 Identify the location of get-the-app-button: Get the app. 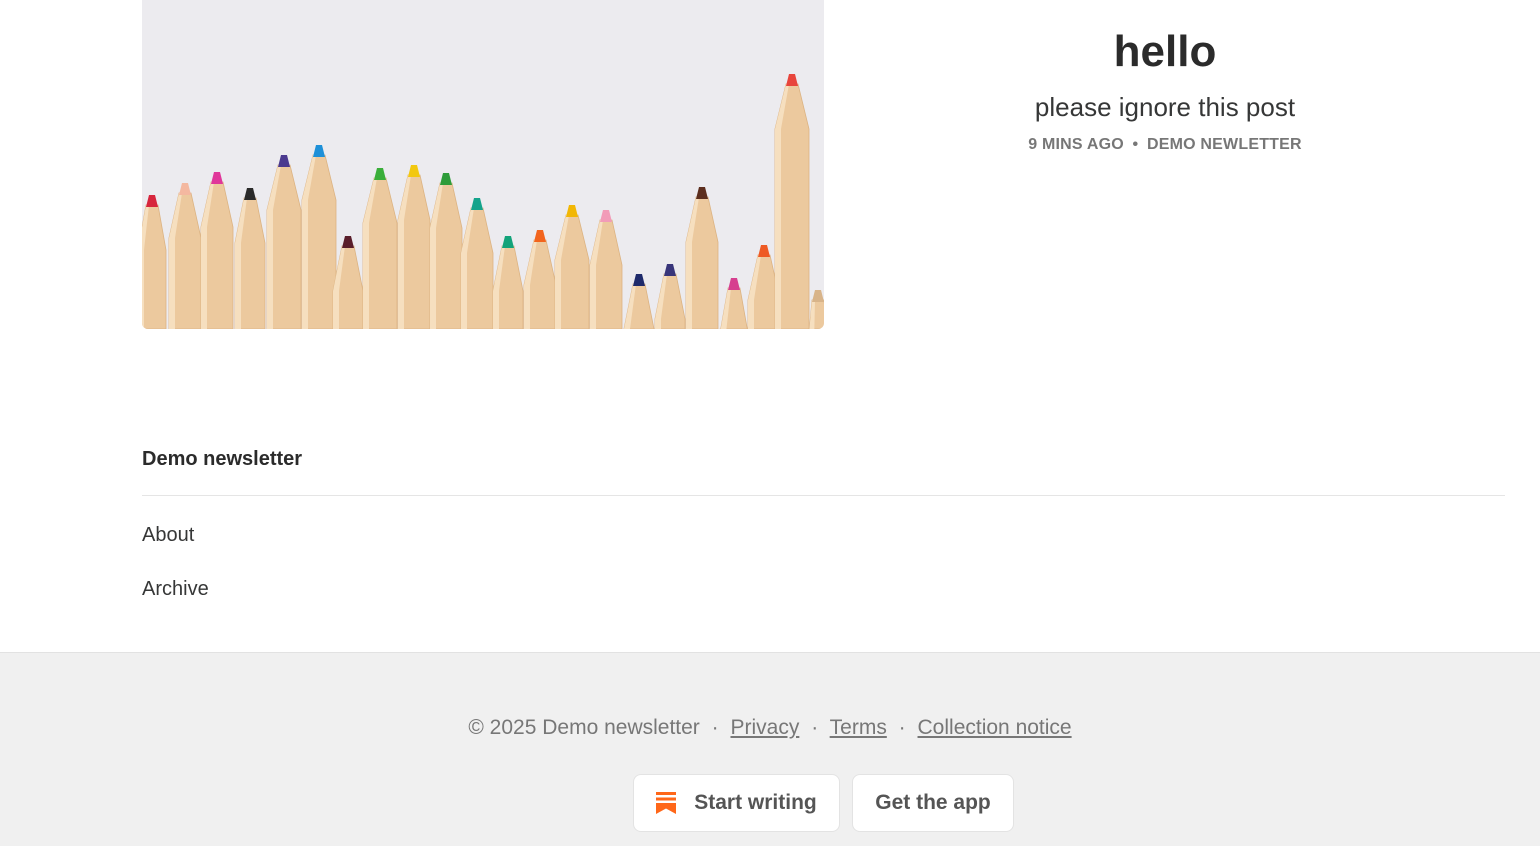
(933, 803).